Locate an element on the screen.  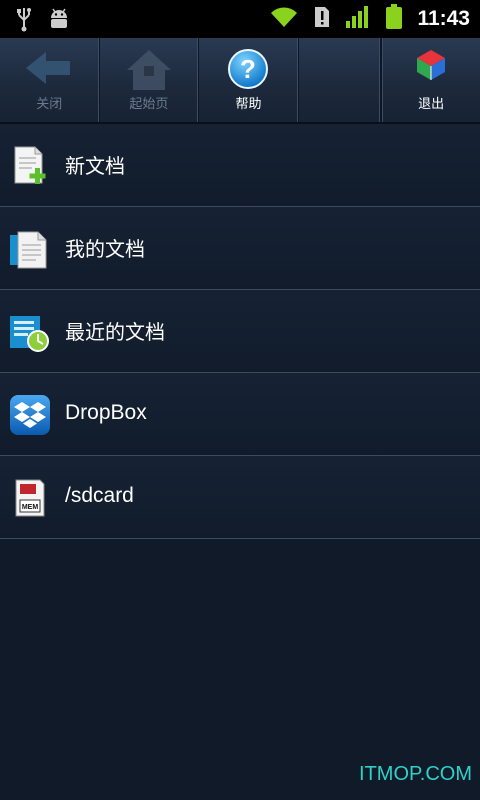
toolbar: 关闭 起始页 ? 帮助 退出 is located at coordinates (240, 81).